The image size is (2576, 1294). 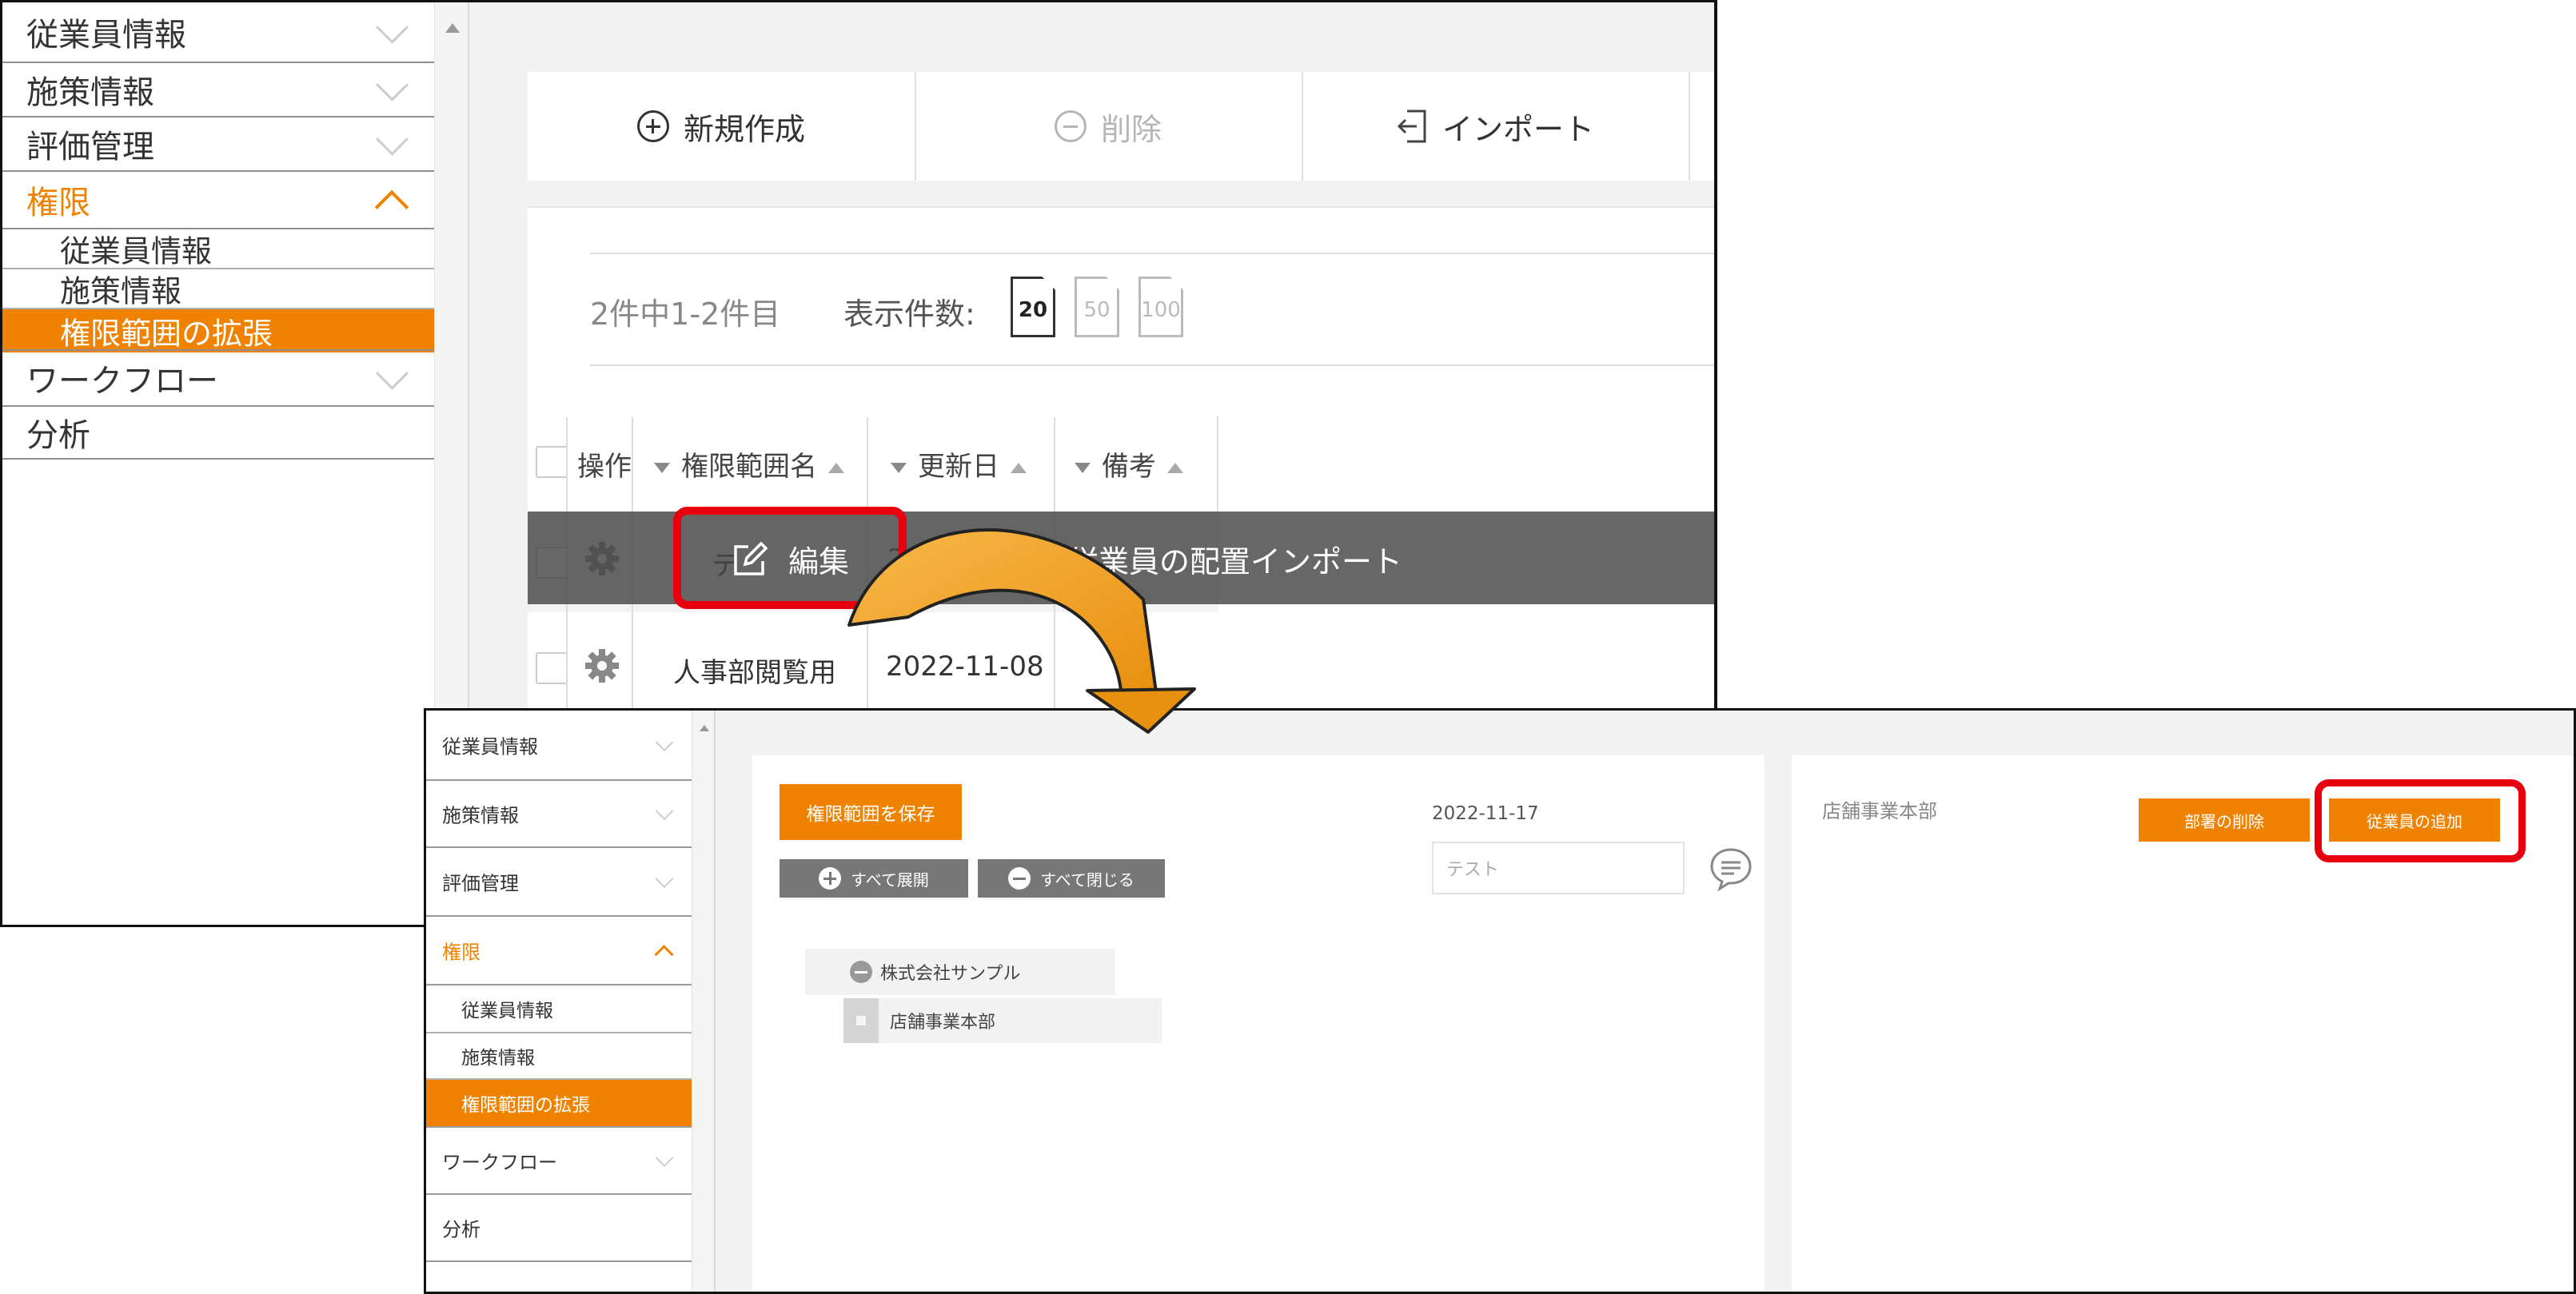 What do you see at coordinates (498, 1058) in the screenshot?
I see `sidebar-subitem-label: 施策情報` at bounding box center [498, 1058].